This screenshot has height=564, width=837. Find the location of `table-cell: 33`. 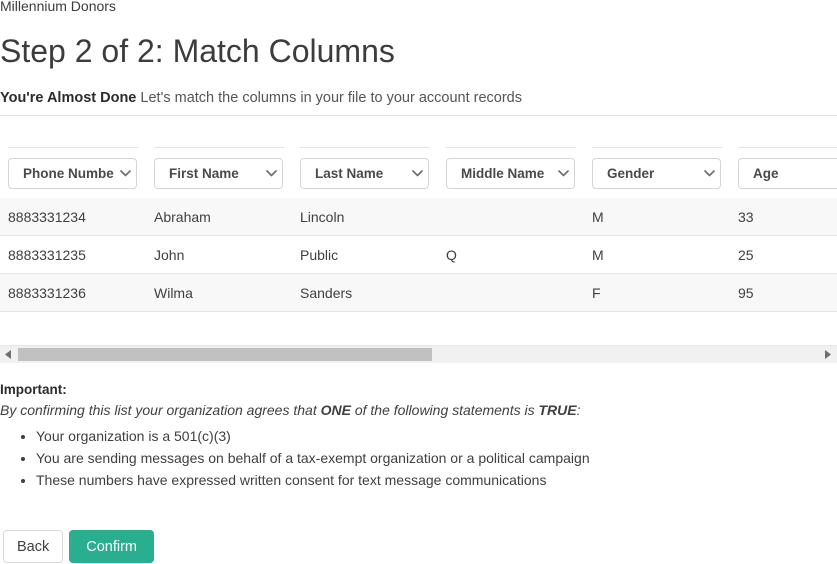

table-cell: 33 is located at coordinates (746, 216).